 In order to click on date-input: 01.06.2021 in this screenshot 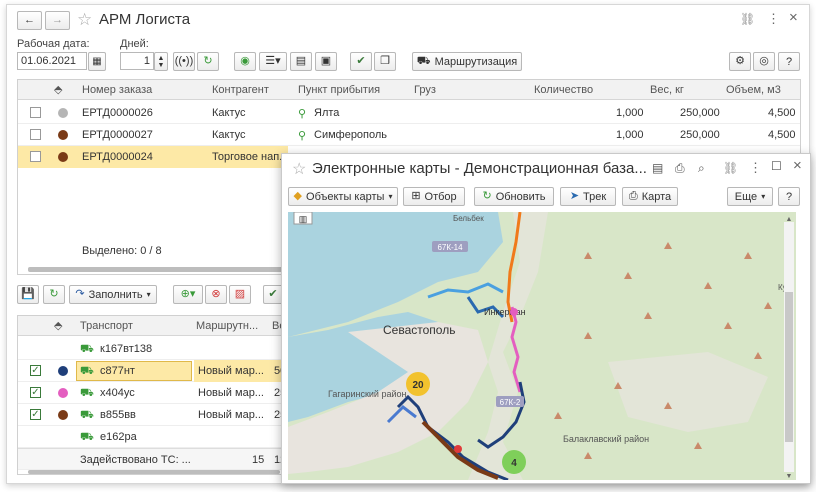, I will do `click(52, 61)`.